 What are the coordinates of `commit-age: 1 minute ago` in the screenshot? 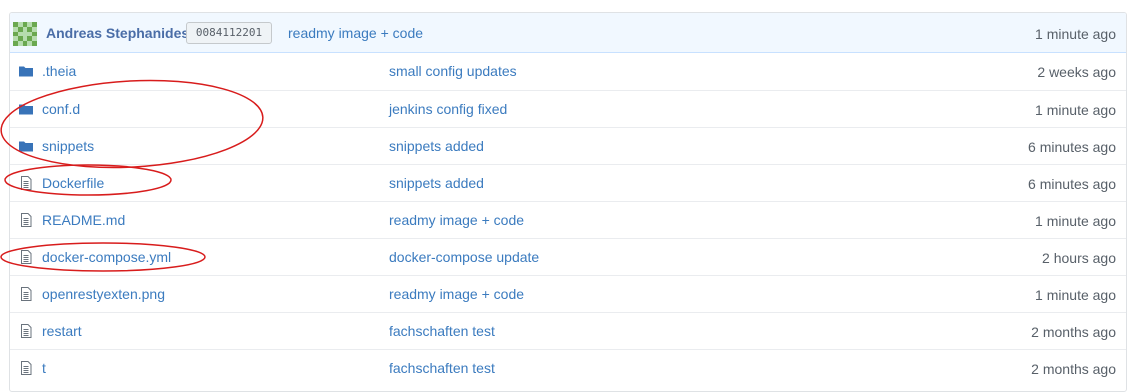 It's located at (1075, 34).